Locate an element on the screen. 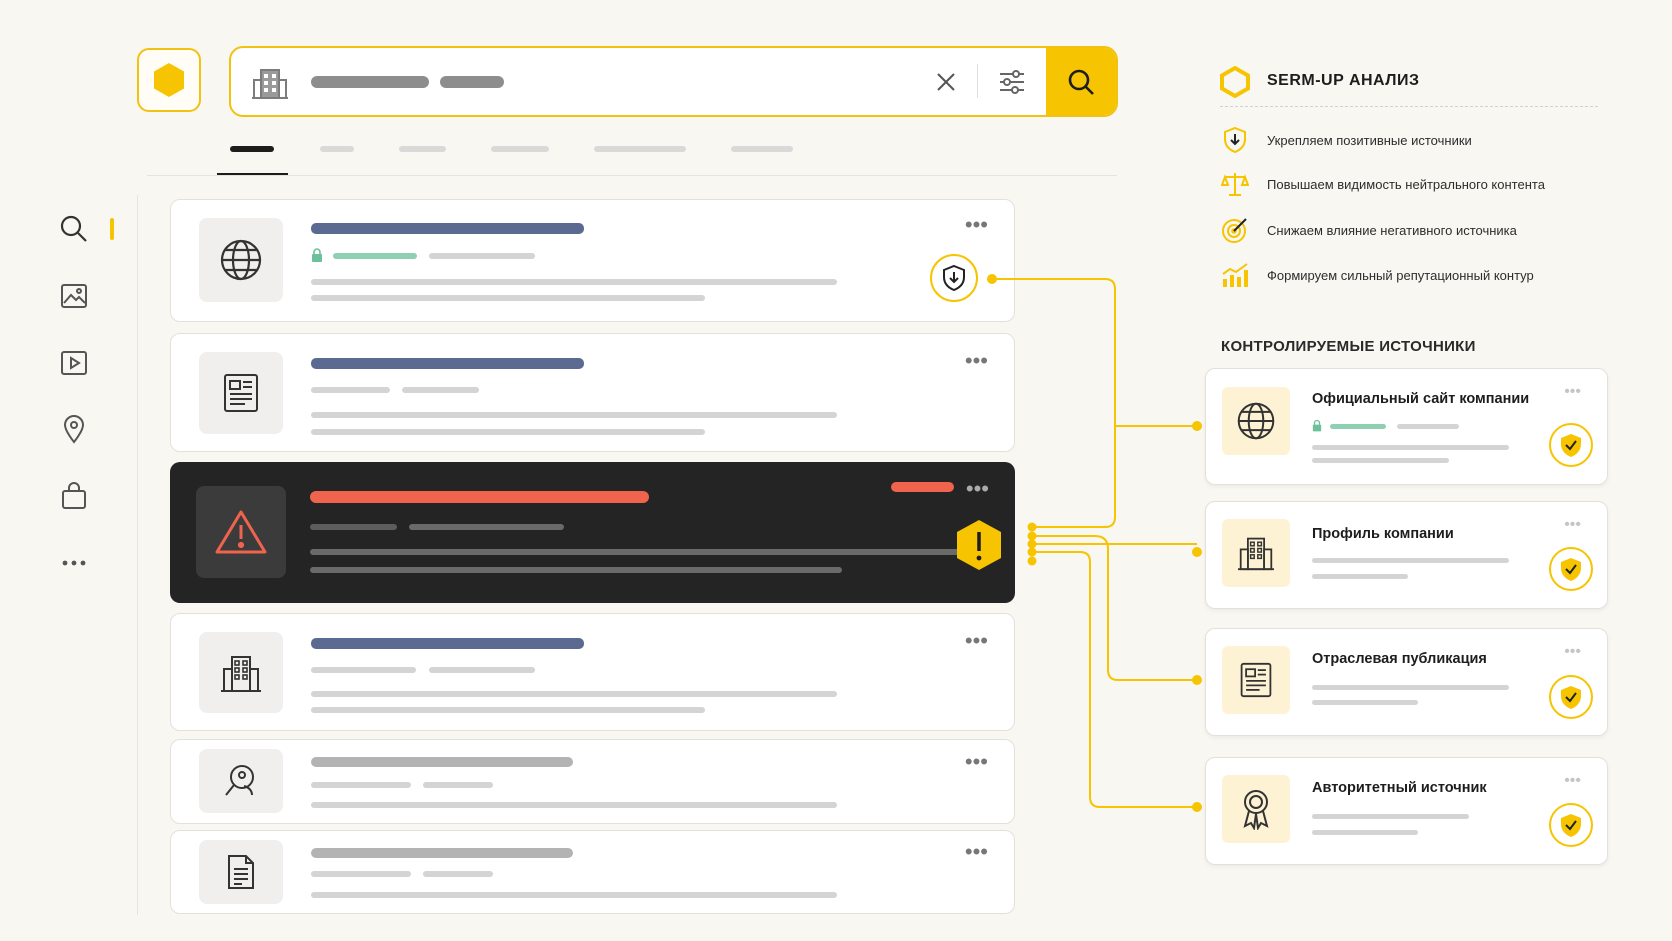 Image resolution: width=1672 pixels, height=941 pixels. feature-text: Снижаем влияние негативного источника is located at coordinates (1392, 230).